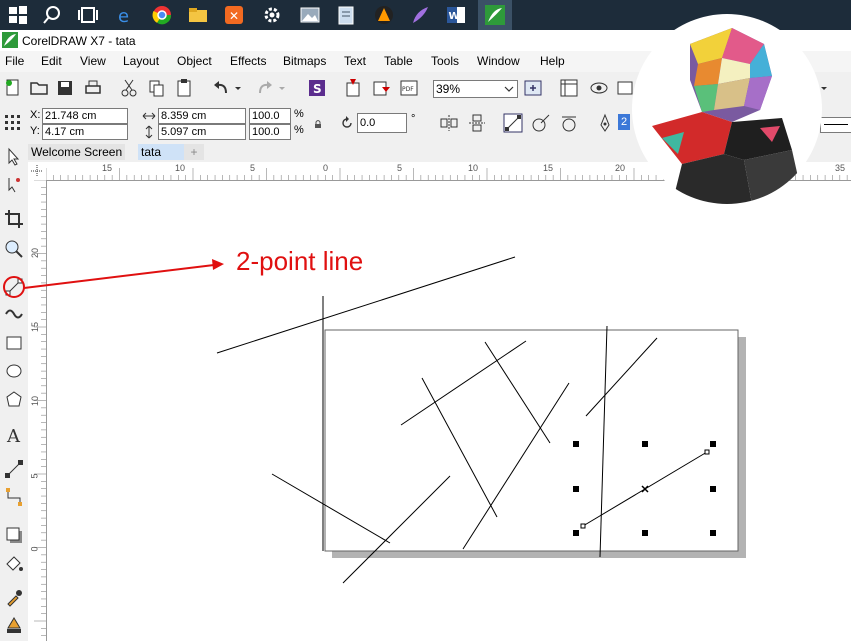 The image size is (851, 641). I want to click on full-screen-preview-icon, so click(533, 88).